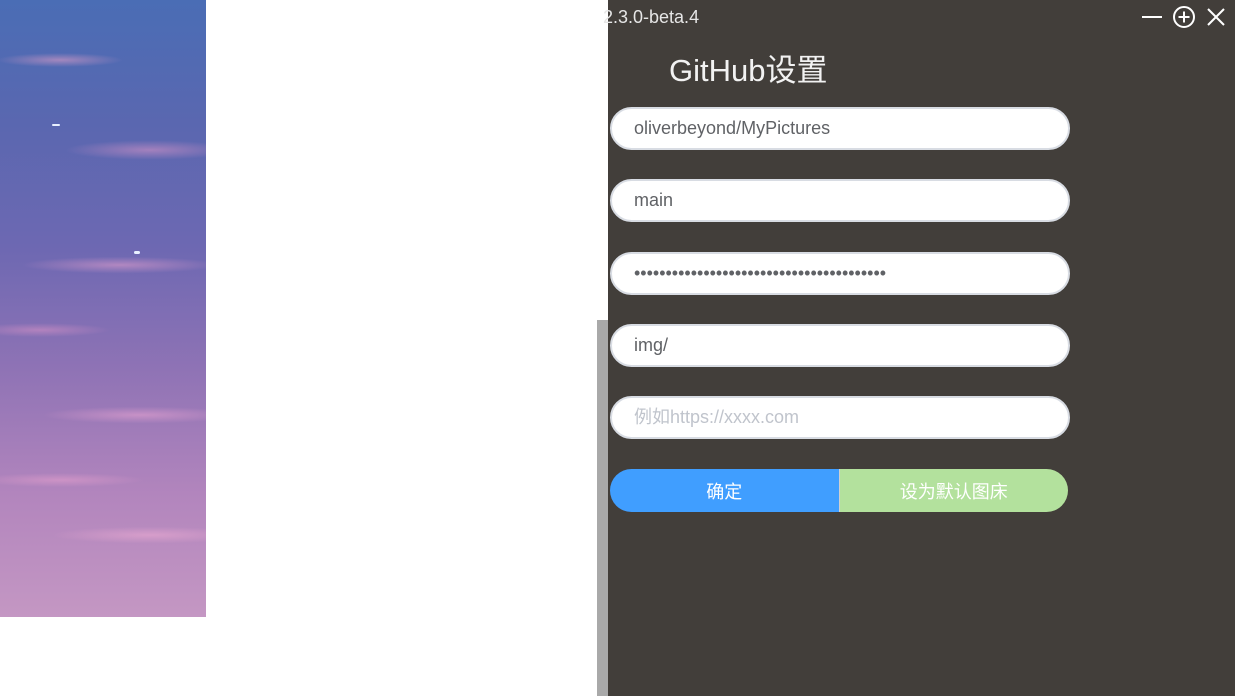 The image size is (1235, 696). What do you see at coordinates (840, 273) in the screenshot?
I see `token-input` at bounding box center [840, 273].